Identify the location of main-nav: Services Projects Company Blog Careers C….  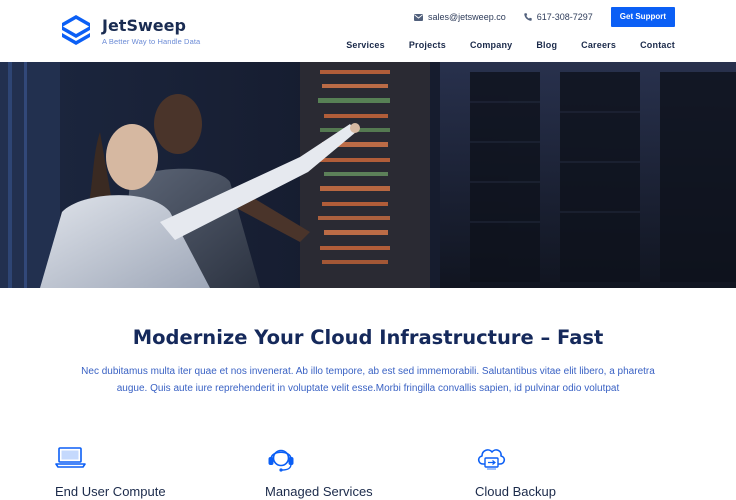
(510, 45).